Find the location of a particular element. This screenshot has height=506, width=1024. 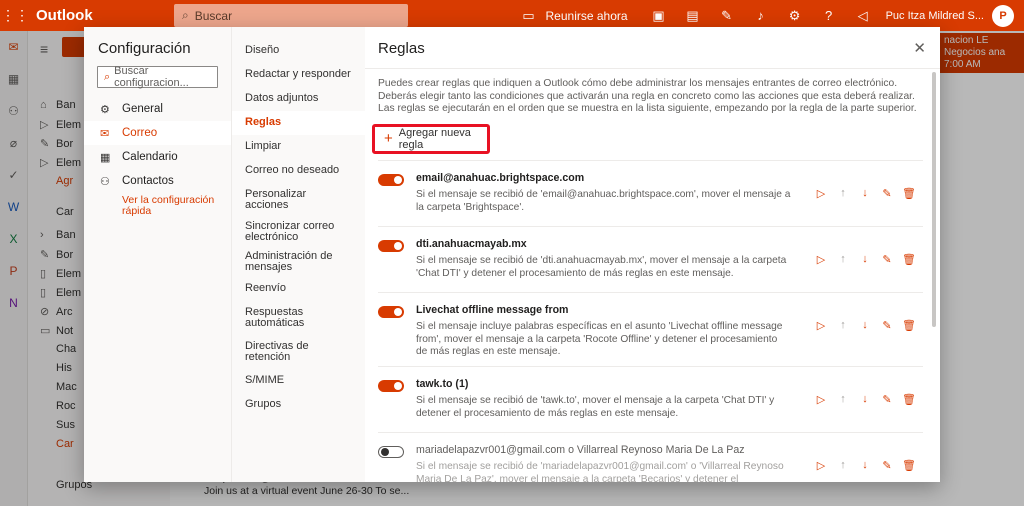

category-label: Calendario is located at coordinates (150, 157).